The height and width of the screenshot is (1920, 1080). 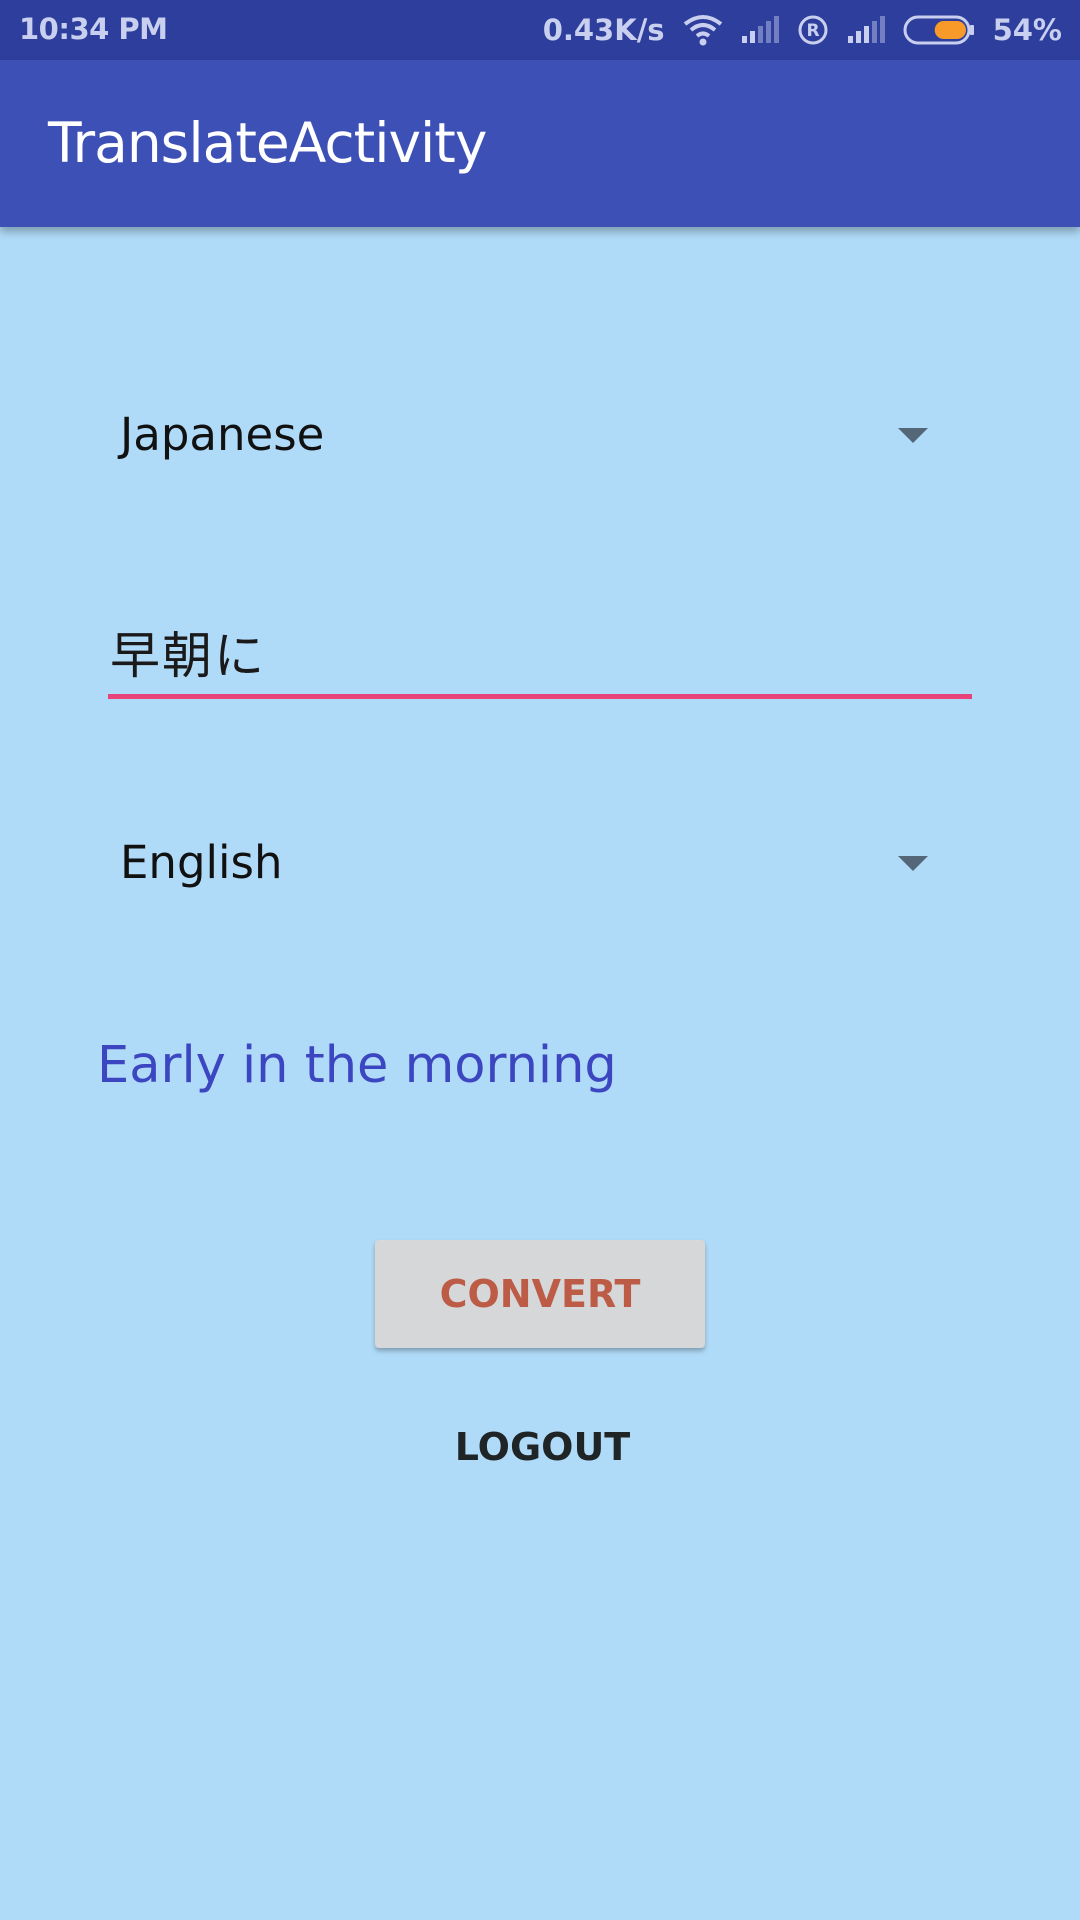 I want to click on input-text-field: 早朝に, so click(x=540, y=650).